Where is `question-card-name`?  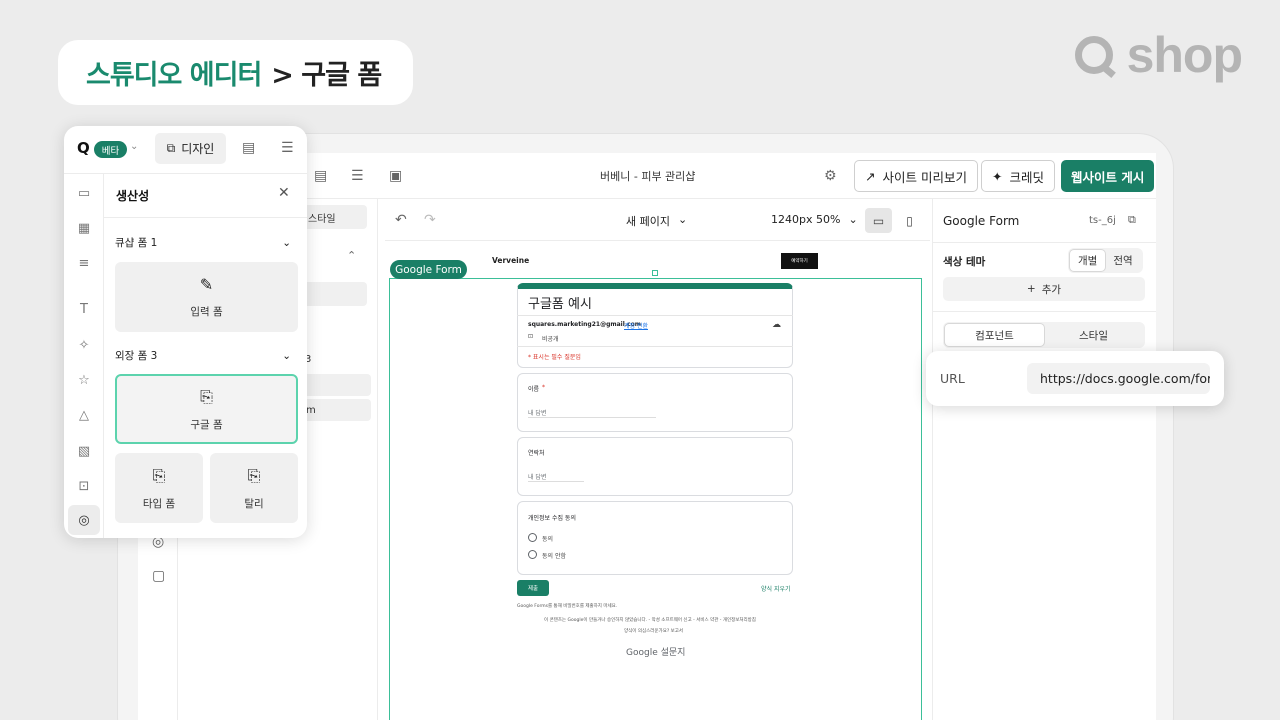 question-card-name is located at coordinates (655, 402).